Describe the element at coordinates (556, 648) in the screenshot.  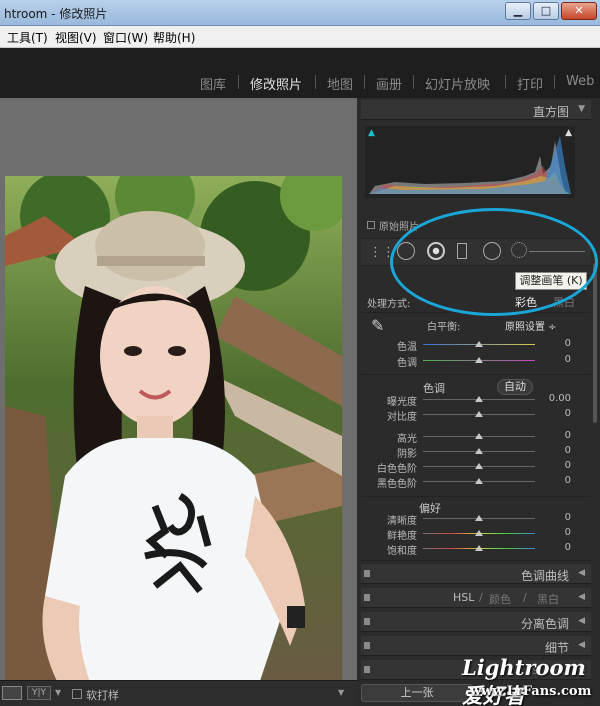
I see `detail-title: 细节` at that location.